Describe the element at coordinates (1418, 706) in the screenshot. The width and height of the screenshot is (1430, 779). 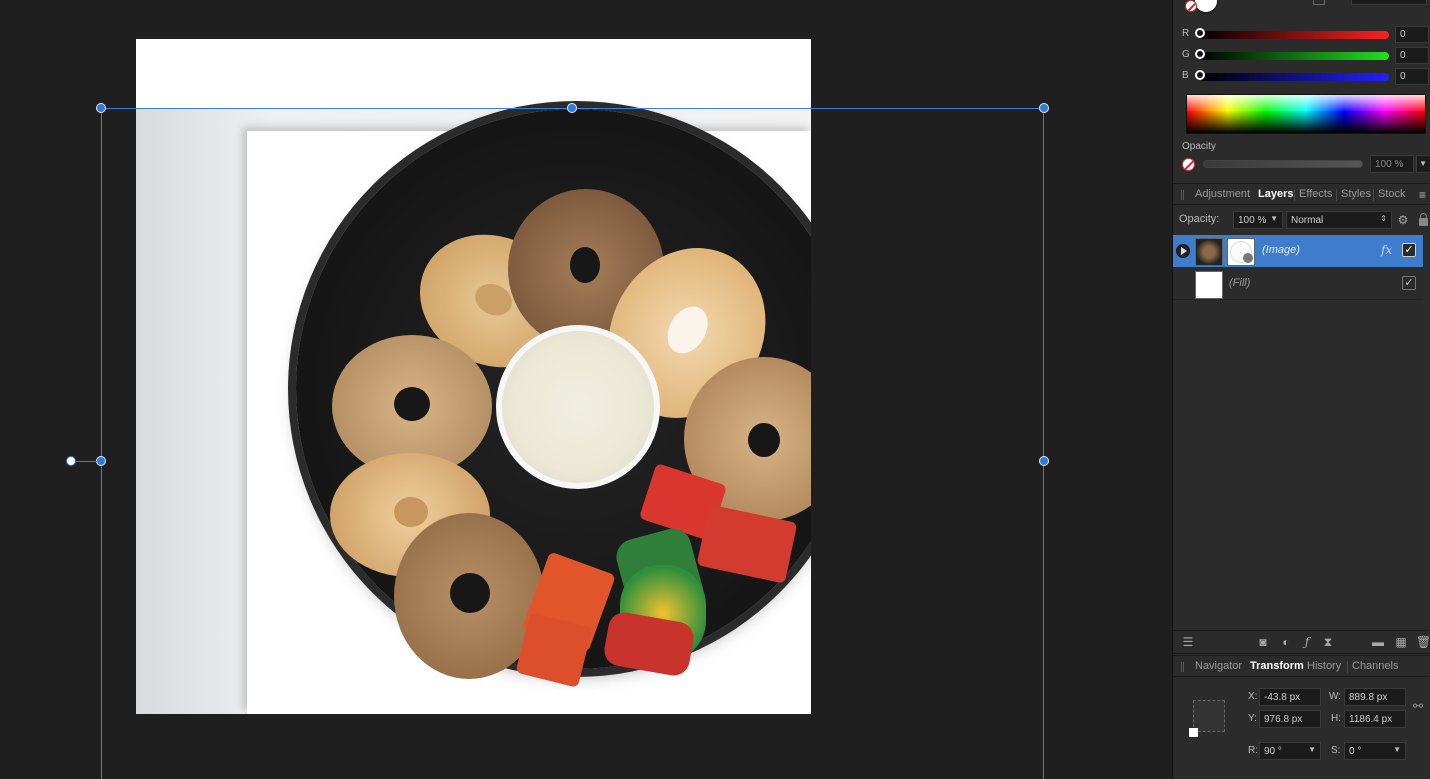
I see `link-icon: ⚯` at that location.